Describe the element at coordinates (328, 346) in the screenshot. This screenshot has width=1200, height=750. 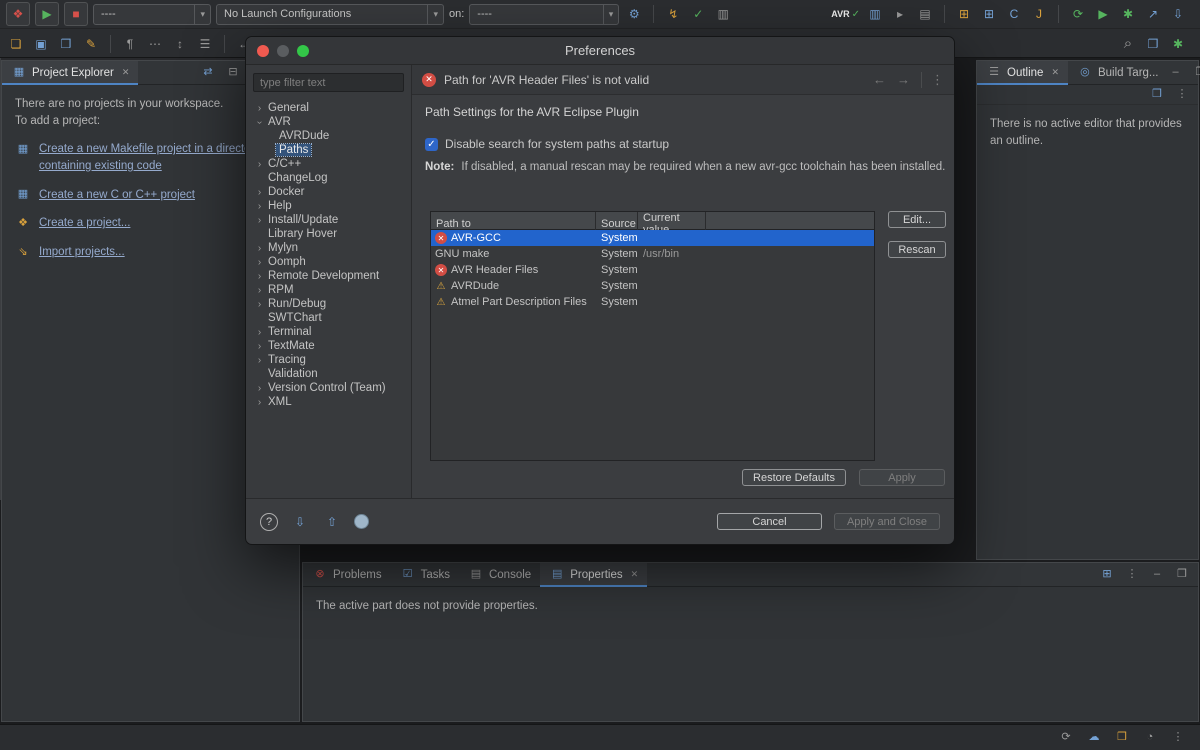
I see `pref-tree-item-textmate: › TextMate` at that location.